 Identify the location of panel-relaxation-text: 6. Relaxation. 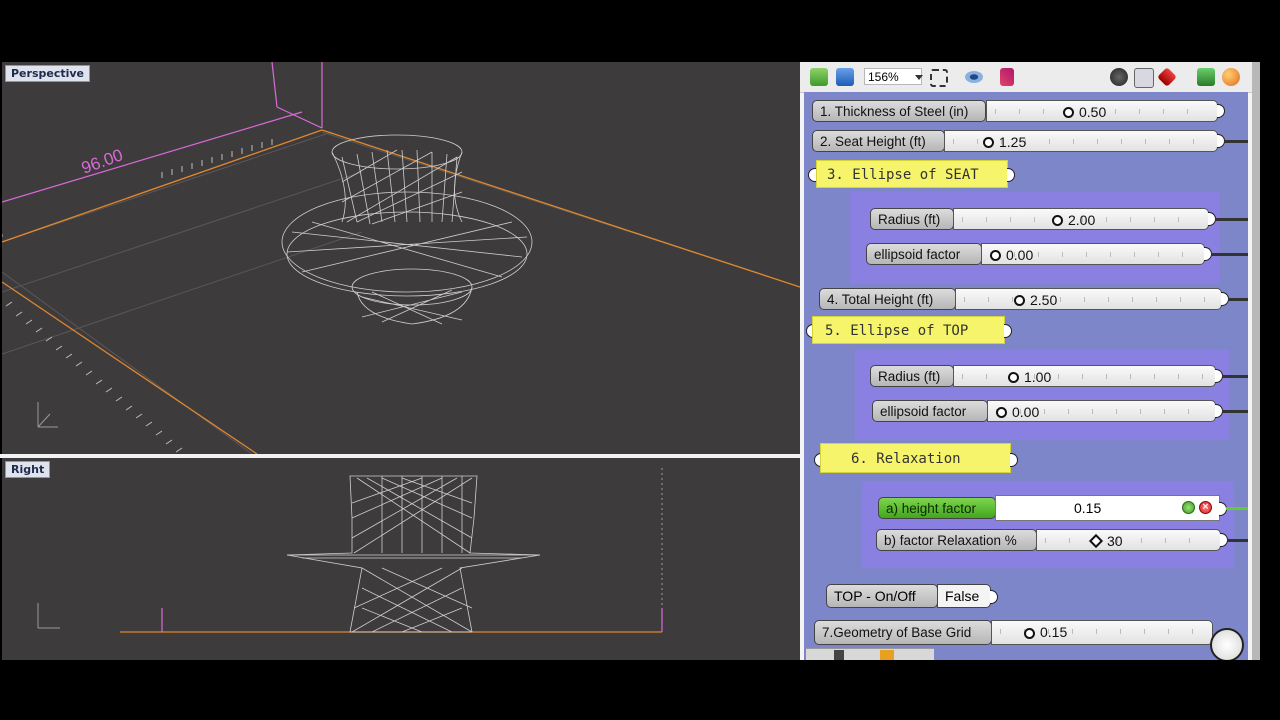
(906, 459).